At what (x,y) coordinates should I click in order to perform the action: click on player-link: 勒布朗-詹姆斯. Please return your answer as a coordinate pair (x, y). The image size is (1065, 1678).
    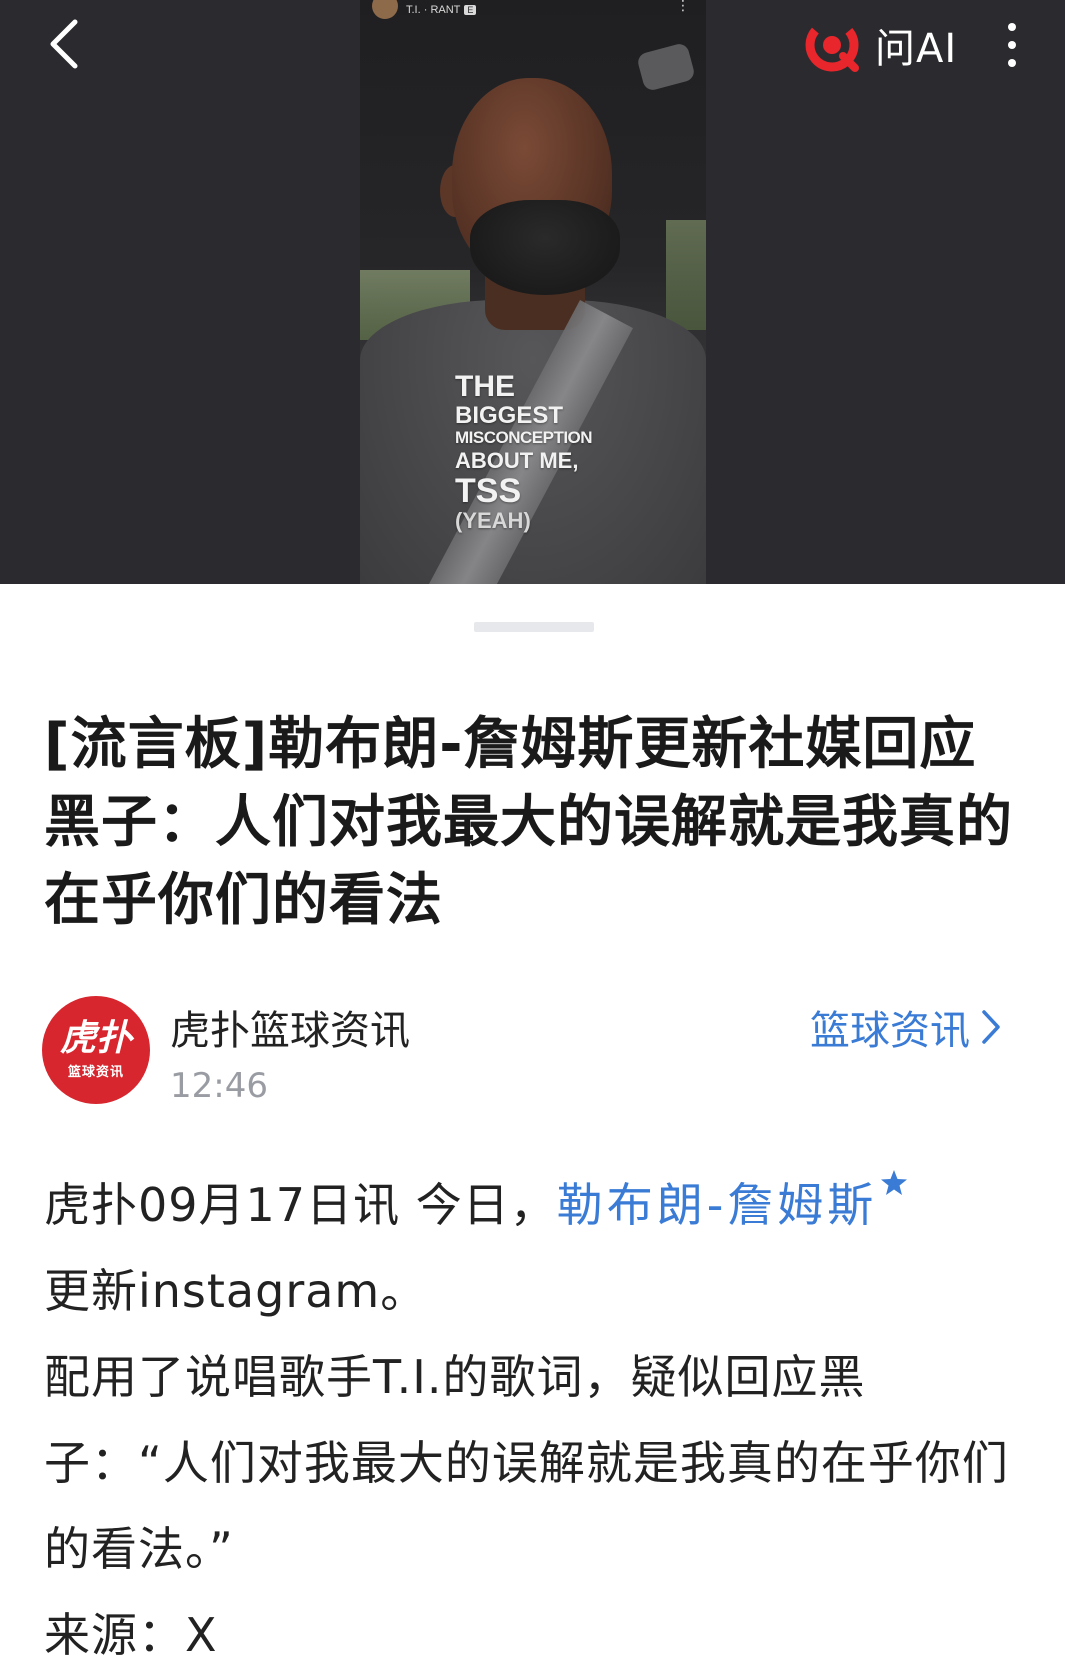
    Looking at the image, I should click on (717, 1205).